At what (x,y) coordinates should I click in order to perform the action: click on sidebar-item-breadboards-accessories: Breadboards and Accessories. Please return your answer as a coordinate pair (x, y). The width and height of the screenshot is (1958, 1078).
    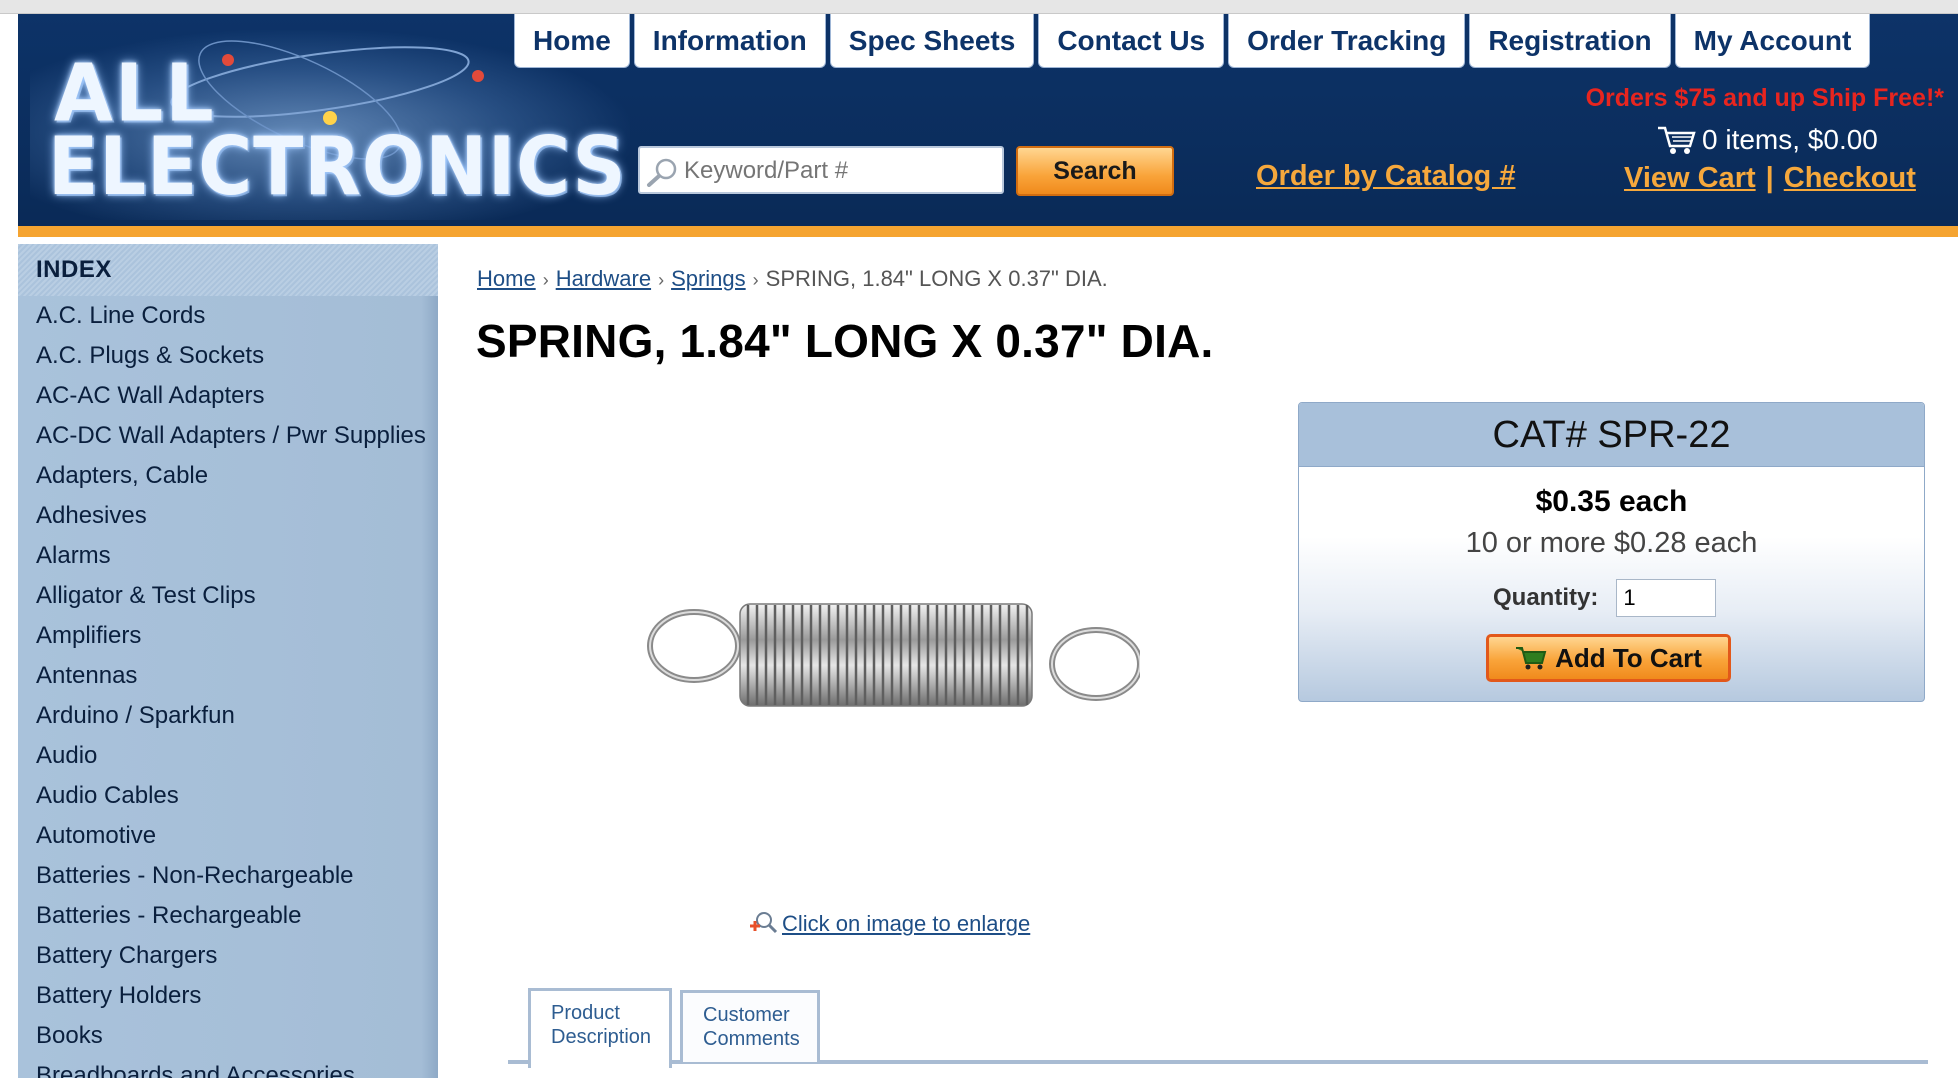
    Looking at the image, I should click on (228, 1067).